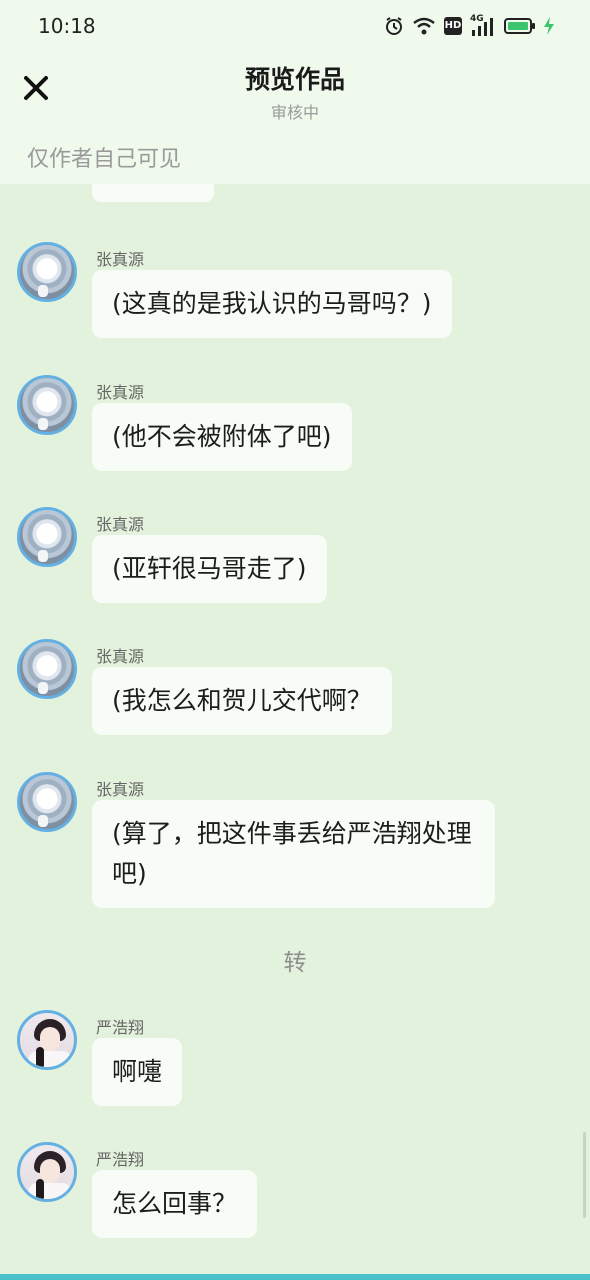 The height and width of the screenshot is (1280, 590). Describe the element at coordinates (294, 79) in the screenshot. I see `page-title: 预览作品` at that location.